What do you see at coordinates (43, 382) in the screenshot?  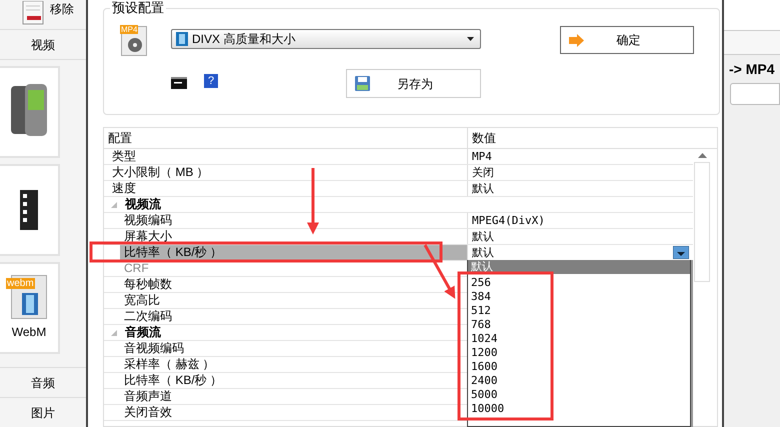 I see `audio-tab: 音频` at bounding box center [43, 382].